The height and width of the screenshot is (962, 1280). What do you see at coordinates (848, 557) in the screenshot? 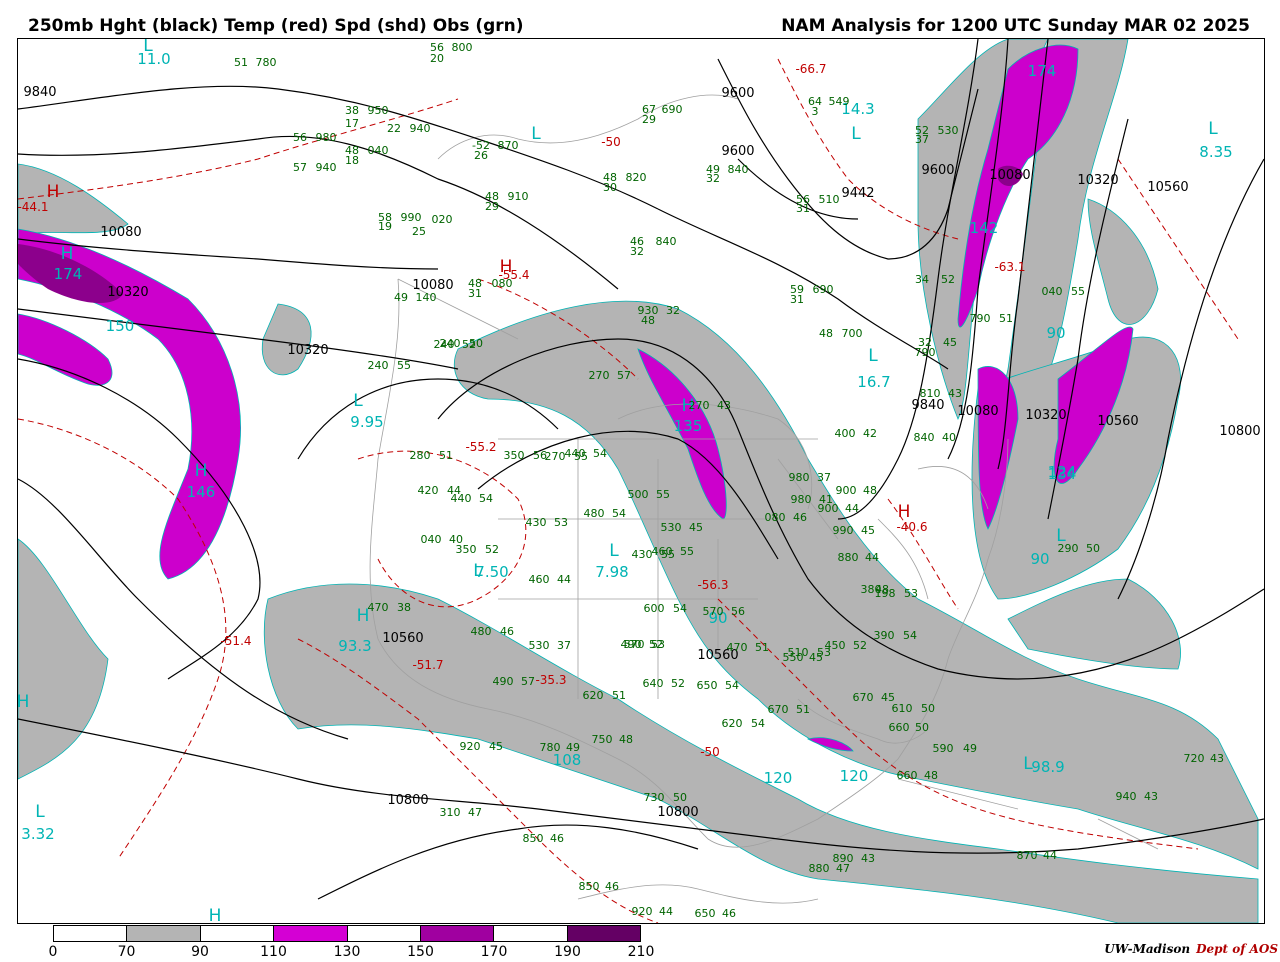
I see `observation-value: 880` at bounding box center [848, 557].